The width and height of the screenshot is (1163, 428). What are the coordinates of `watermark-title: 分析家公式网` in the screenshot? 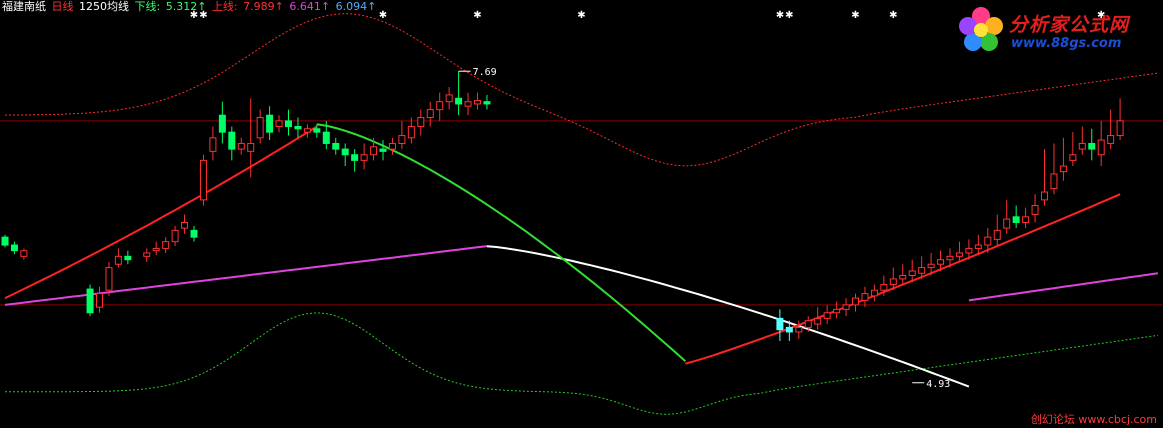 It's located at (1069, 25).